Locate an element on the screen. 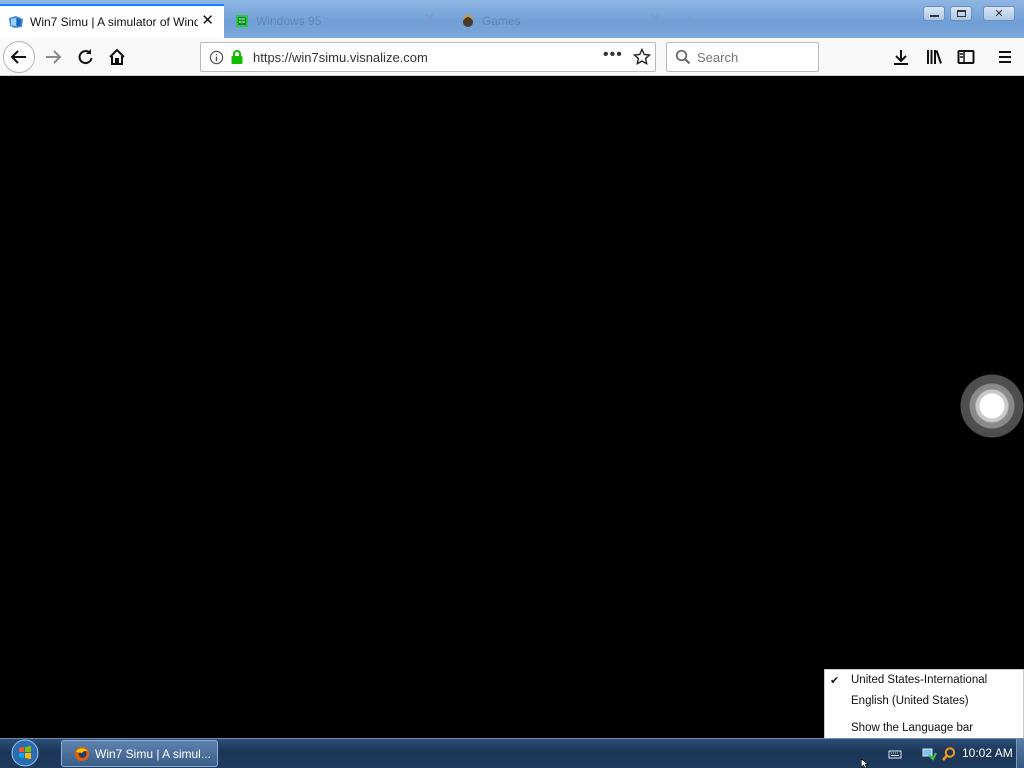 This screenshot has height=768, width=1024. search-icon is located at coordinates (683, 57).